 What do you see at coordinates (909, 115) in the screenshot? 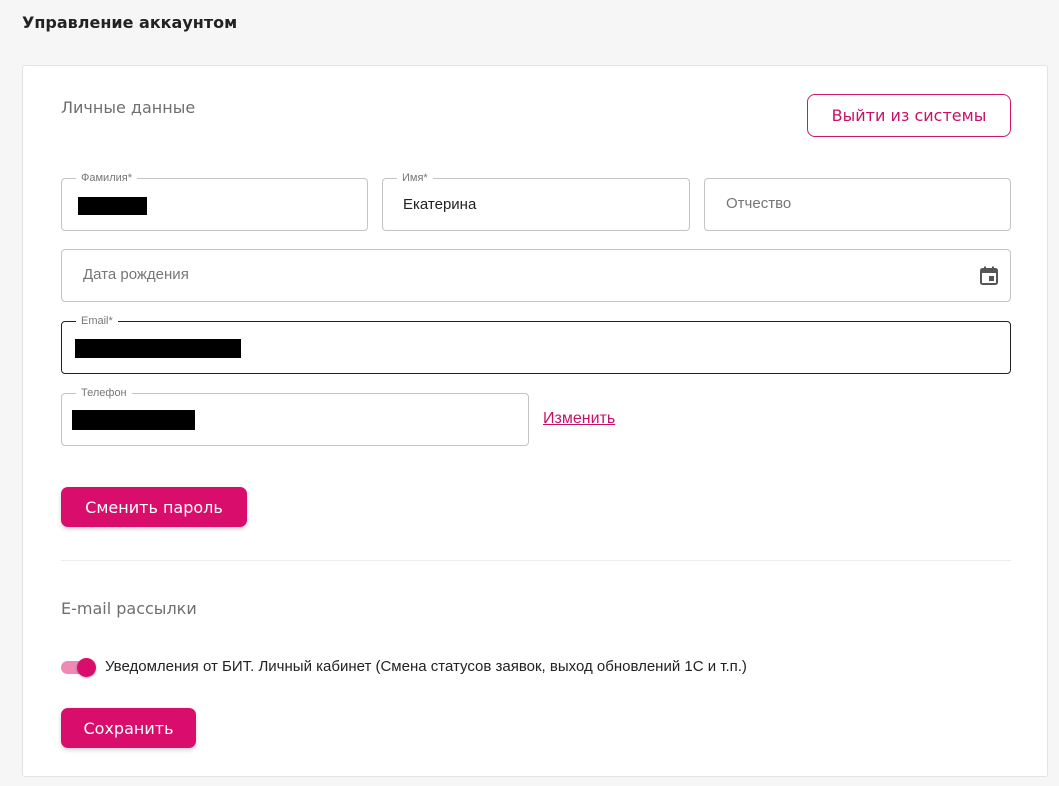
I see `logout-button: Выйти из системы` at bounding box center [909, 115].